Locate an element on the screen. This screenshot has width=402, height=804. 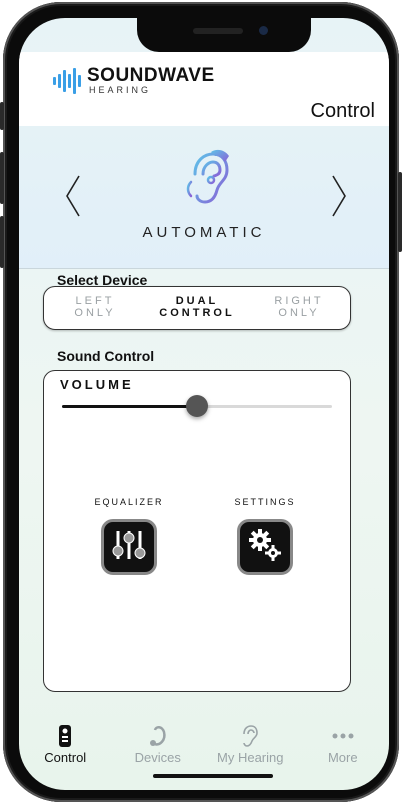
segment-right-line1: RIGHT is located at coordinates (299, 301).